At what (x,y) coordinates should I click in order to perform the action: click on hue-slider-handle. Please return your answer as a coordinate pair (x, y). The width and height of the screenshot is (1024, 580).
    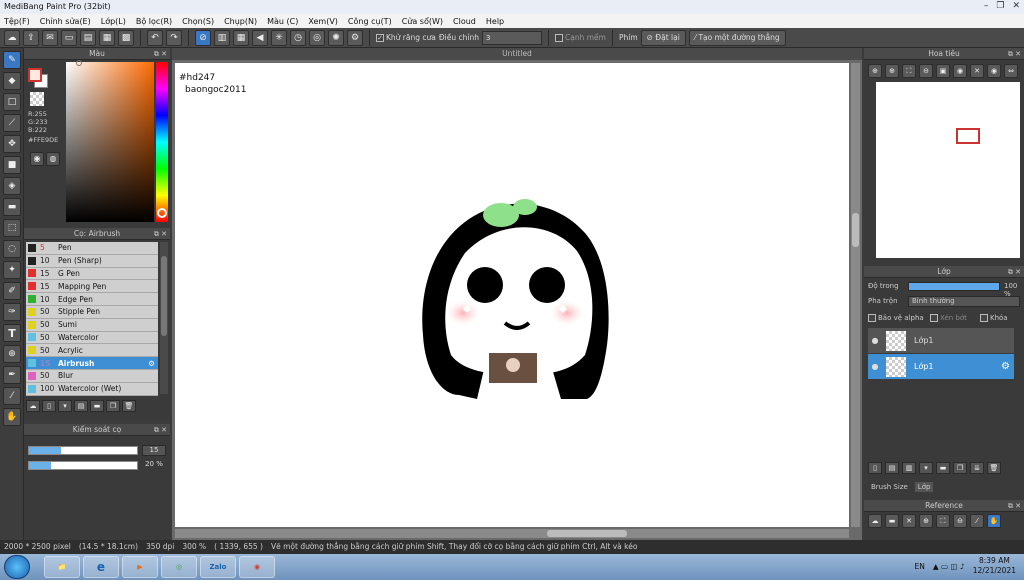
    Looking at the image, I should click on (162, 213).